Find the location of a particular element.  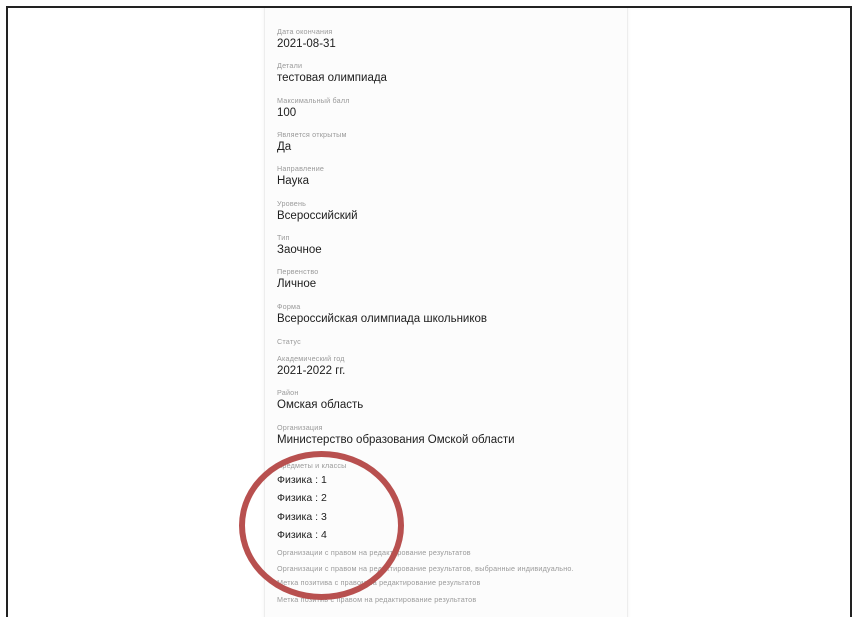

field-academic-year: Академический год 2021-2022 гг. is located at coordinates (311, 365).